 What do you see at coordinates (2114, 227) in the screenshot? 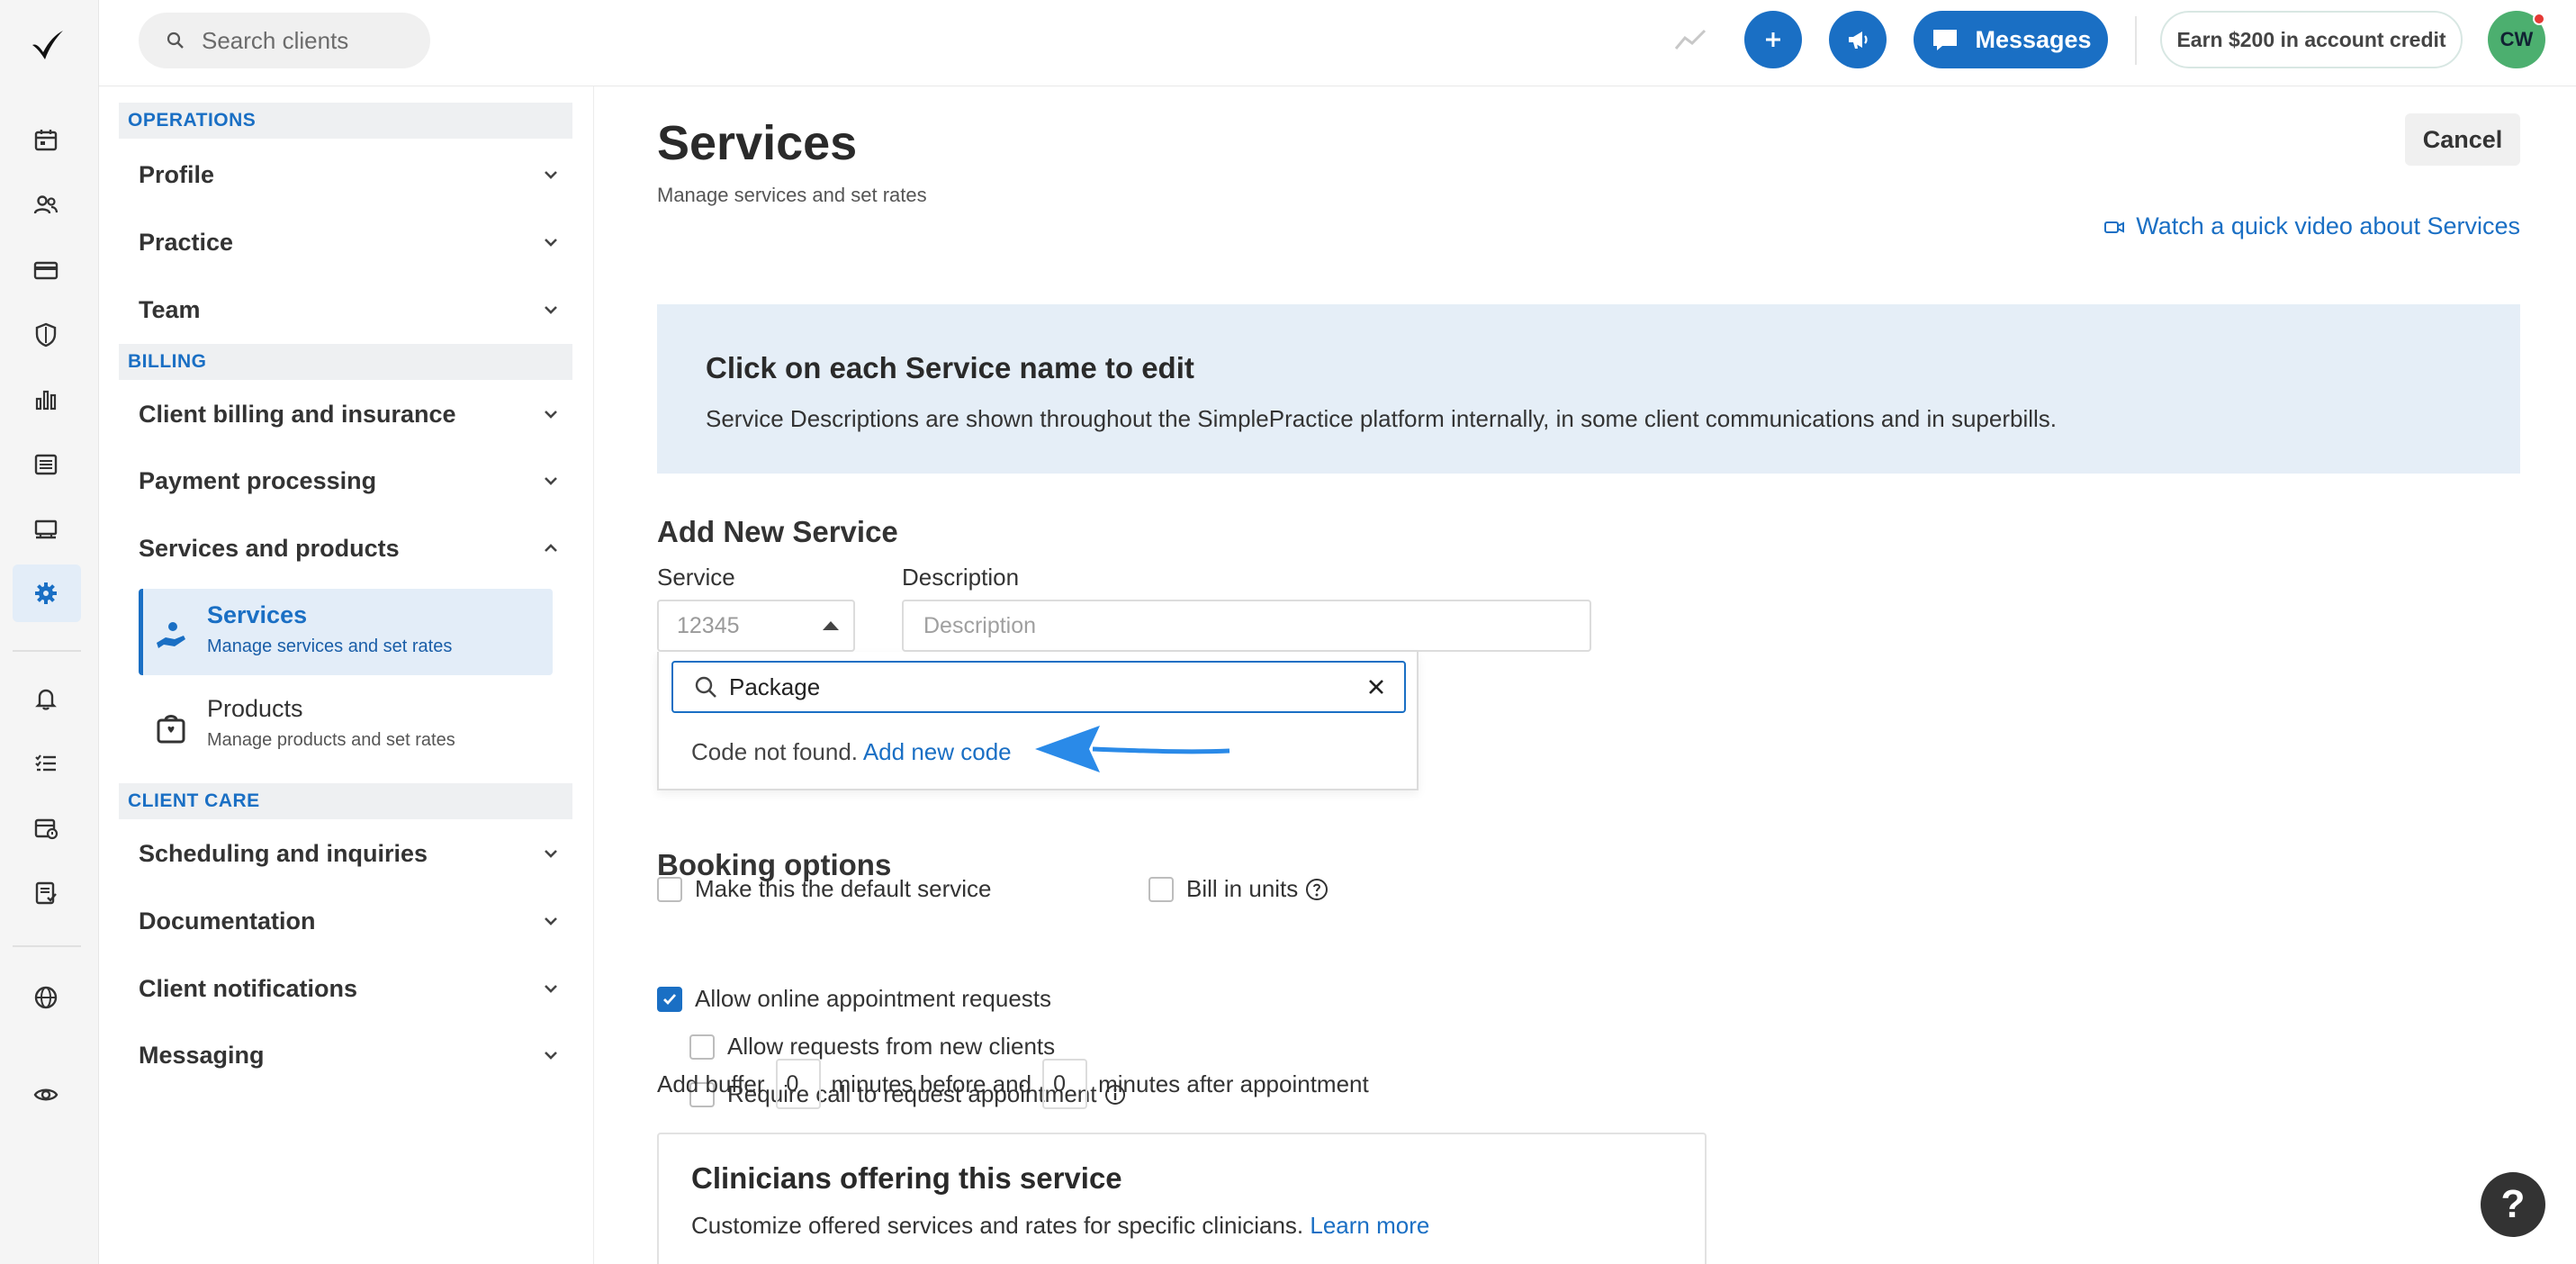
I see `video-camera-icon` at bounding box center [2114, 227].